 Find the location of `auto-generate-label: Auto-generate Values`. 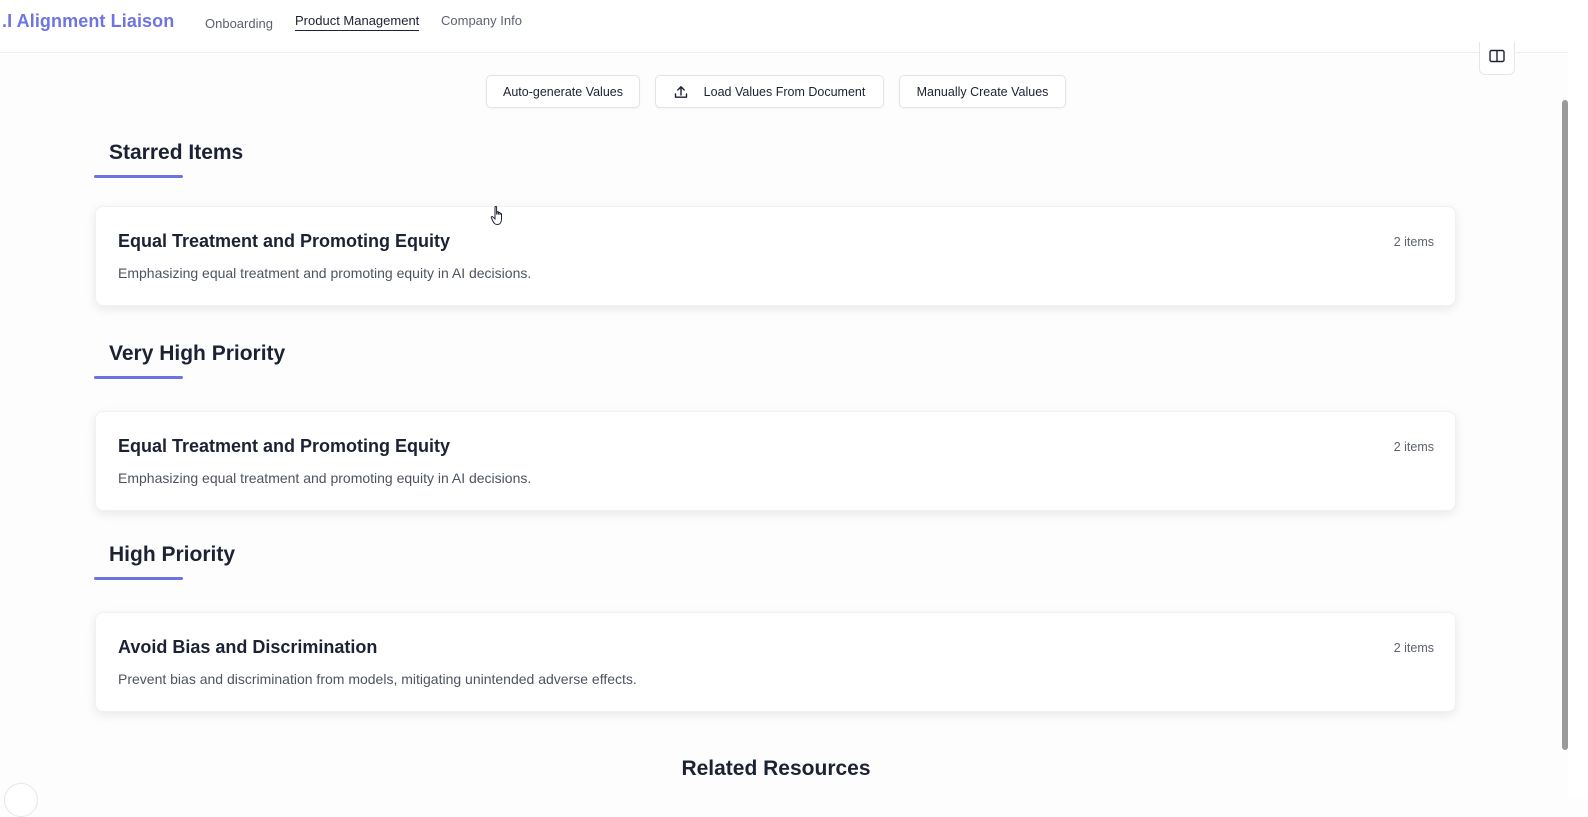

auto-generate-label: Auto-generate Values is located at coordinates (563, 91).